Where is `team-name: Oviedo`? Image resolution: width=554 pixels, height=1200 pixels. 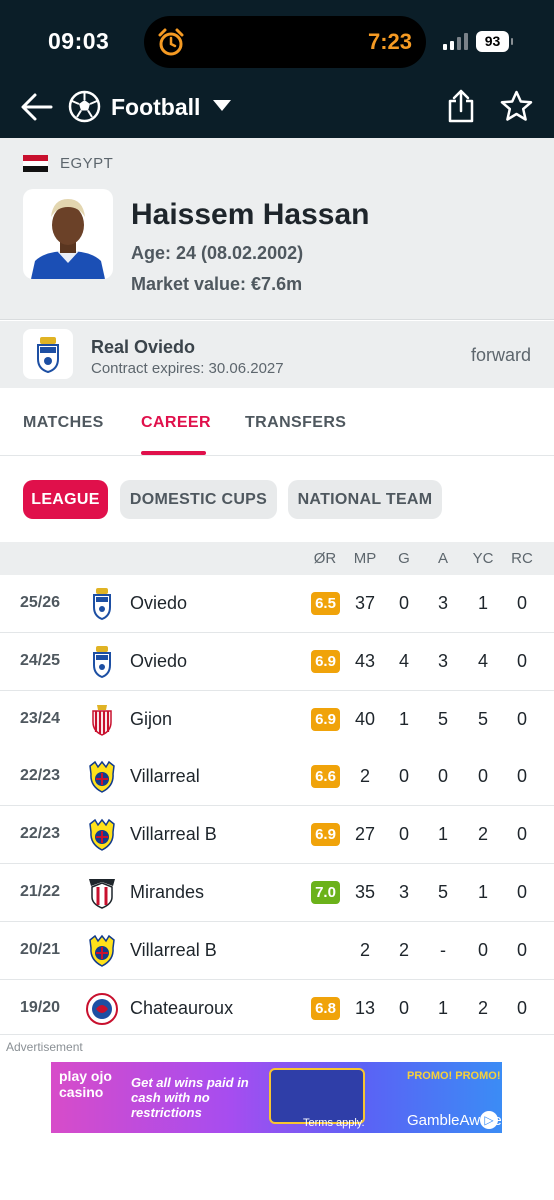
team-name: Oviedo is located at coordinates (159, 603).